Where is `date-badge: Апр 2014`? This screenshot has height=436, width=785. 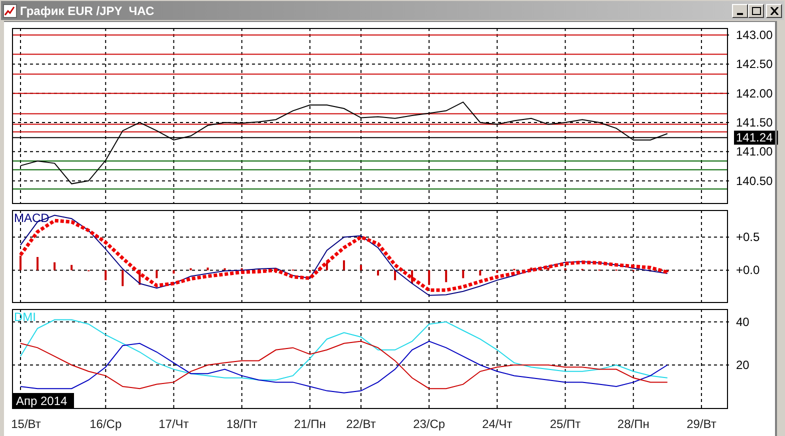 date-badge: Апр 2014 is located at coordinates (43, 400).